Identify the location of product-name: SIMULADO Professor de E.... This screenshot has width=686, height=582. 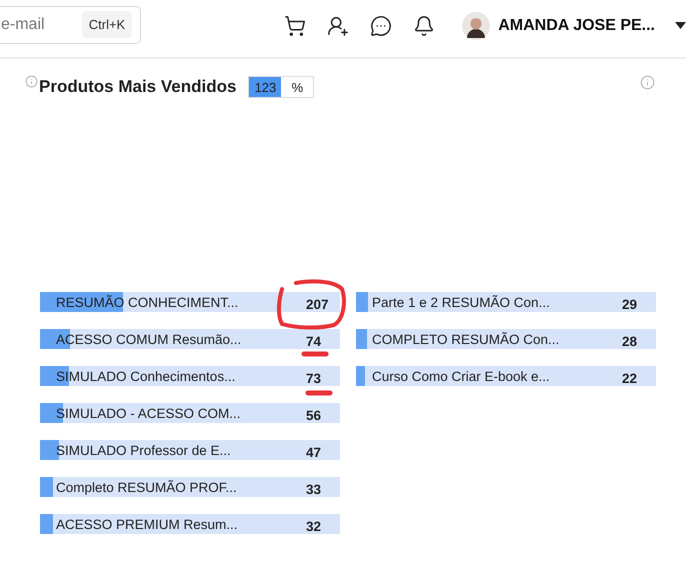
(144, 450).